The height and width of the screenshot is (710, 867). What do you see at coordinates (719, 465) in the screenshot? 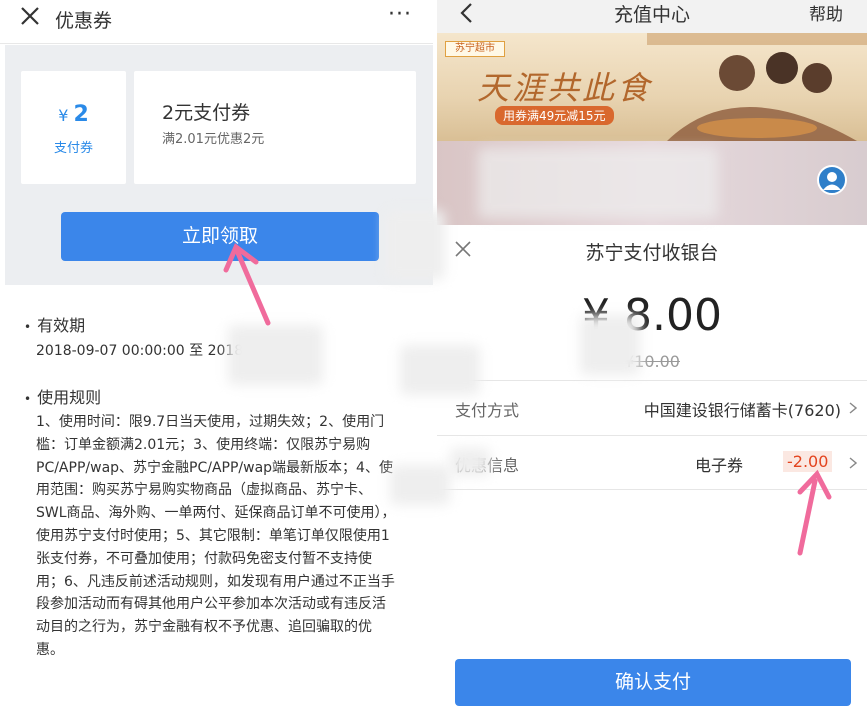
I see `discount-kind: 电子券` at bounding box center [719, 465].